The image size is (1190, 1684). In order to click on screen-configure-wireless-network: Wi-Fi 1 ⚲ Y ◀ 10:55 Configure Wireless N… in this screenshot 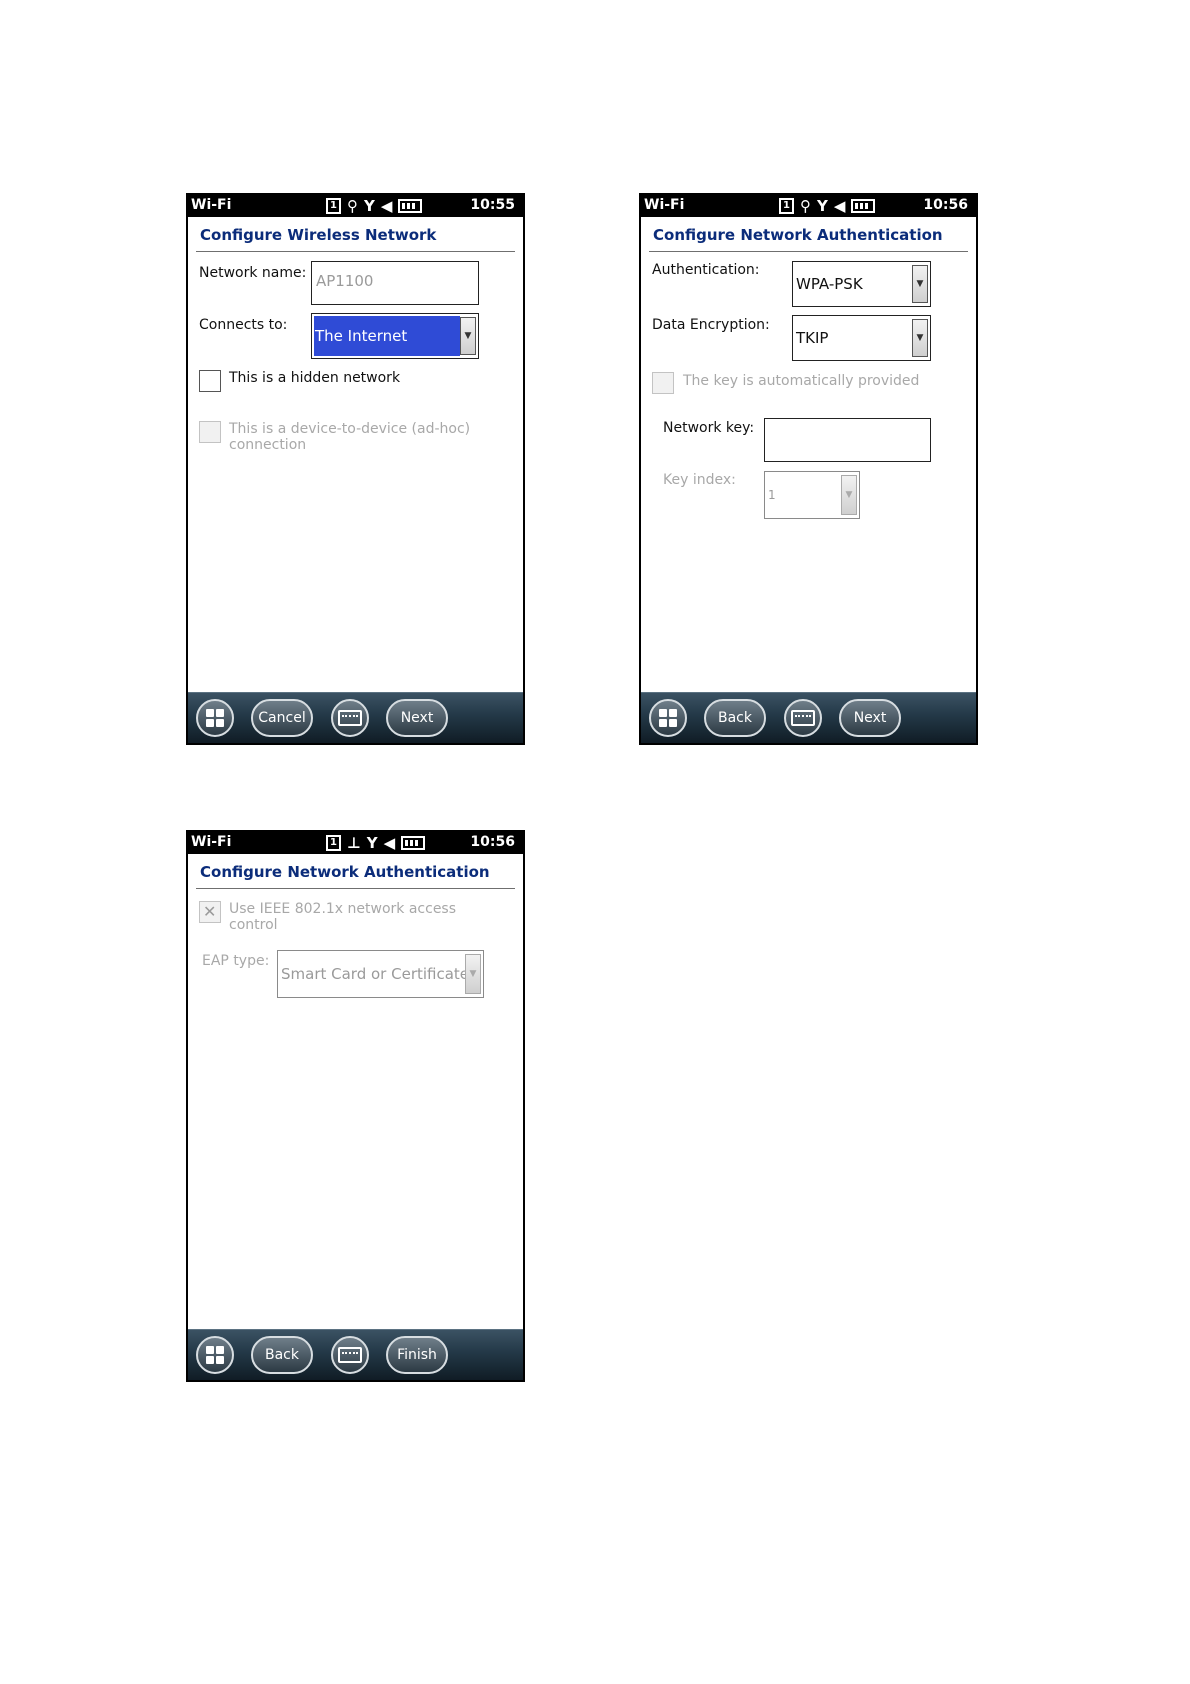, I will do `click(355, 469)`.